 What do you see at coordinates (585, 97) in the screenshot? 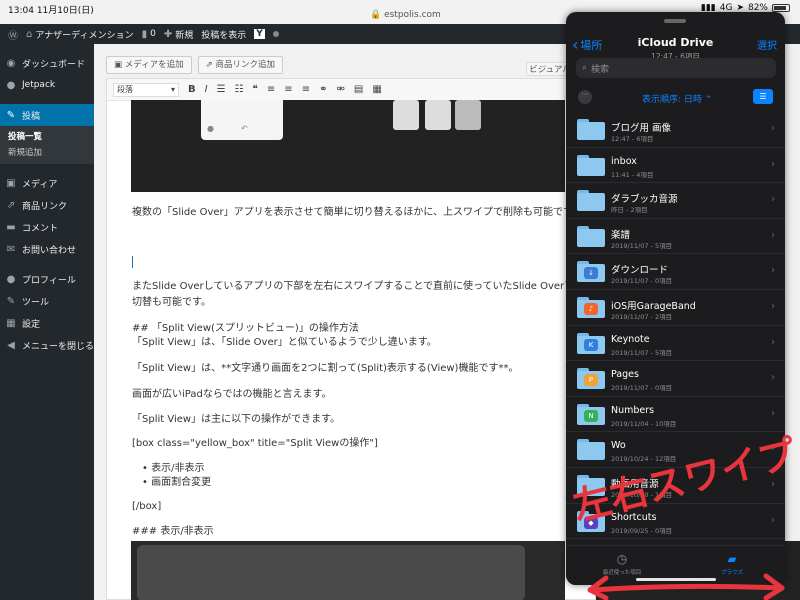
I see `more-icon: ···` at bounding box center [585, 97].